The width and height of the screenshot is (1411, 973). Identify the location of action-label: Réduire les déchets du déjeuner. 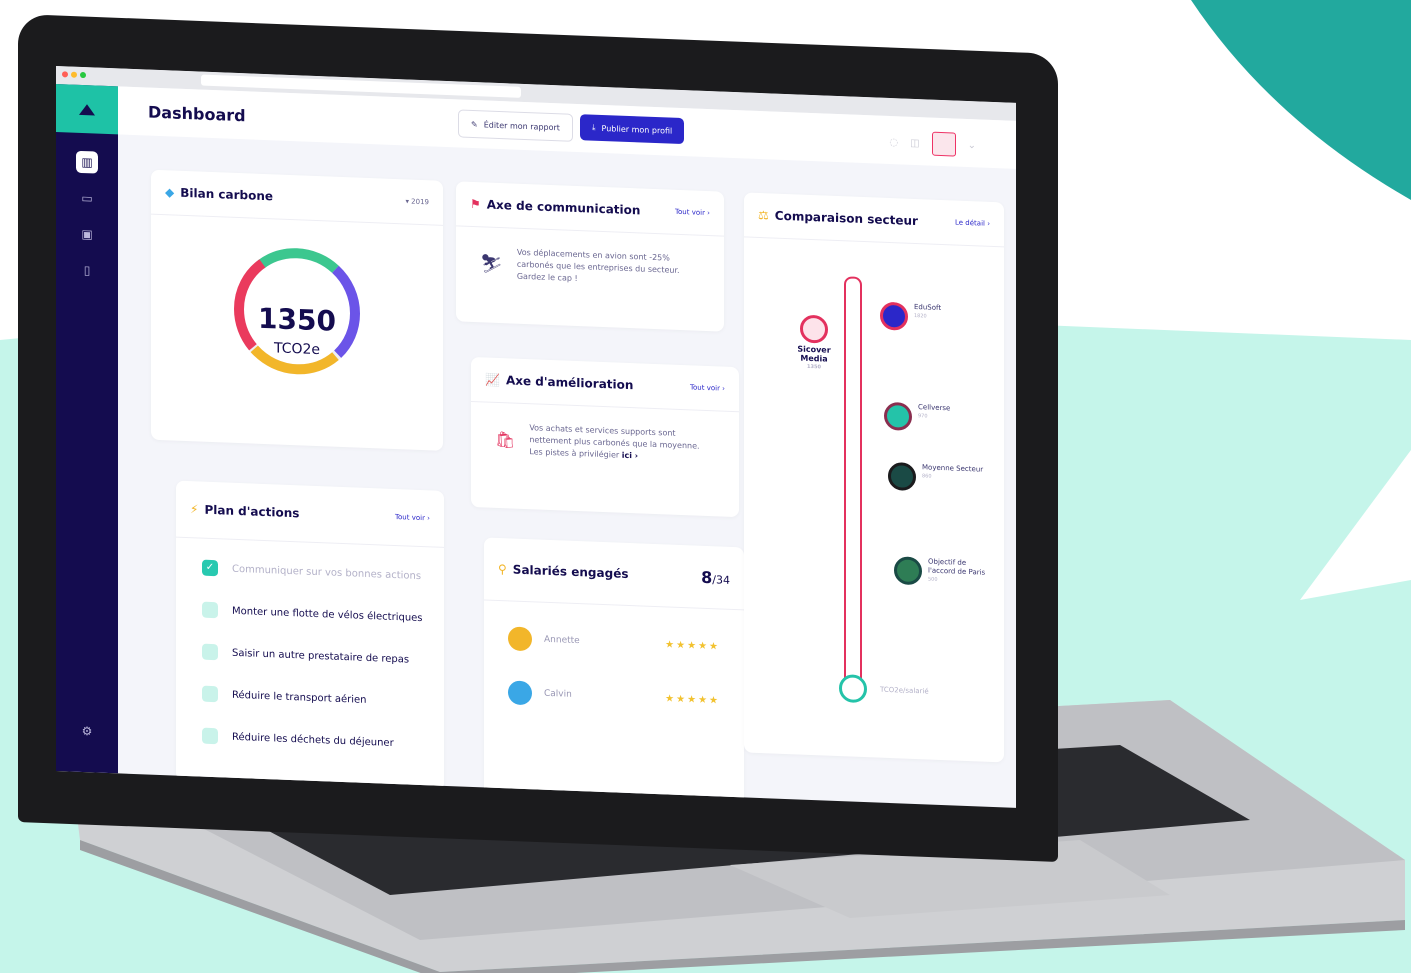
(313, 740).